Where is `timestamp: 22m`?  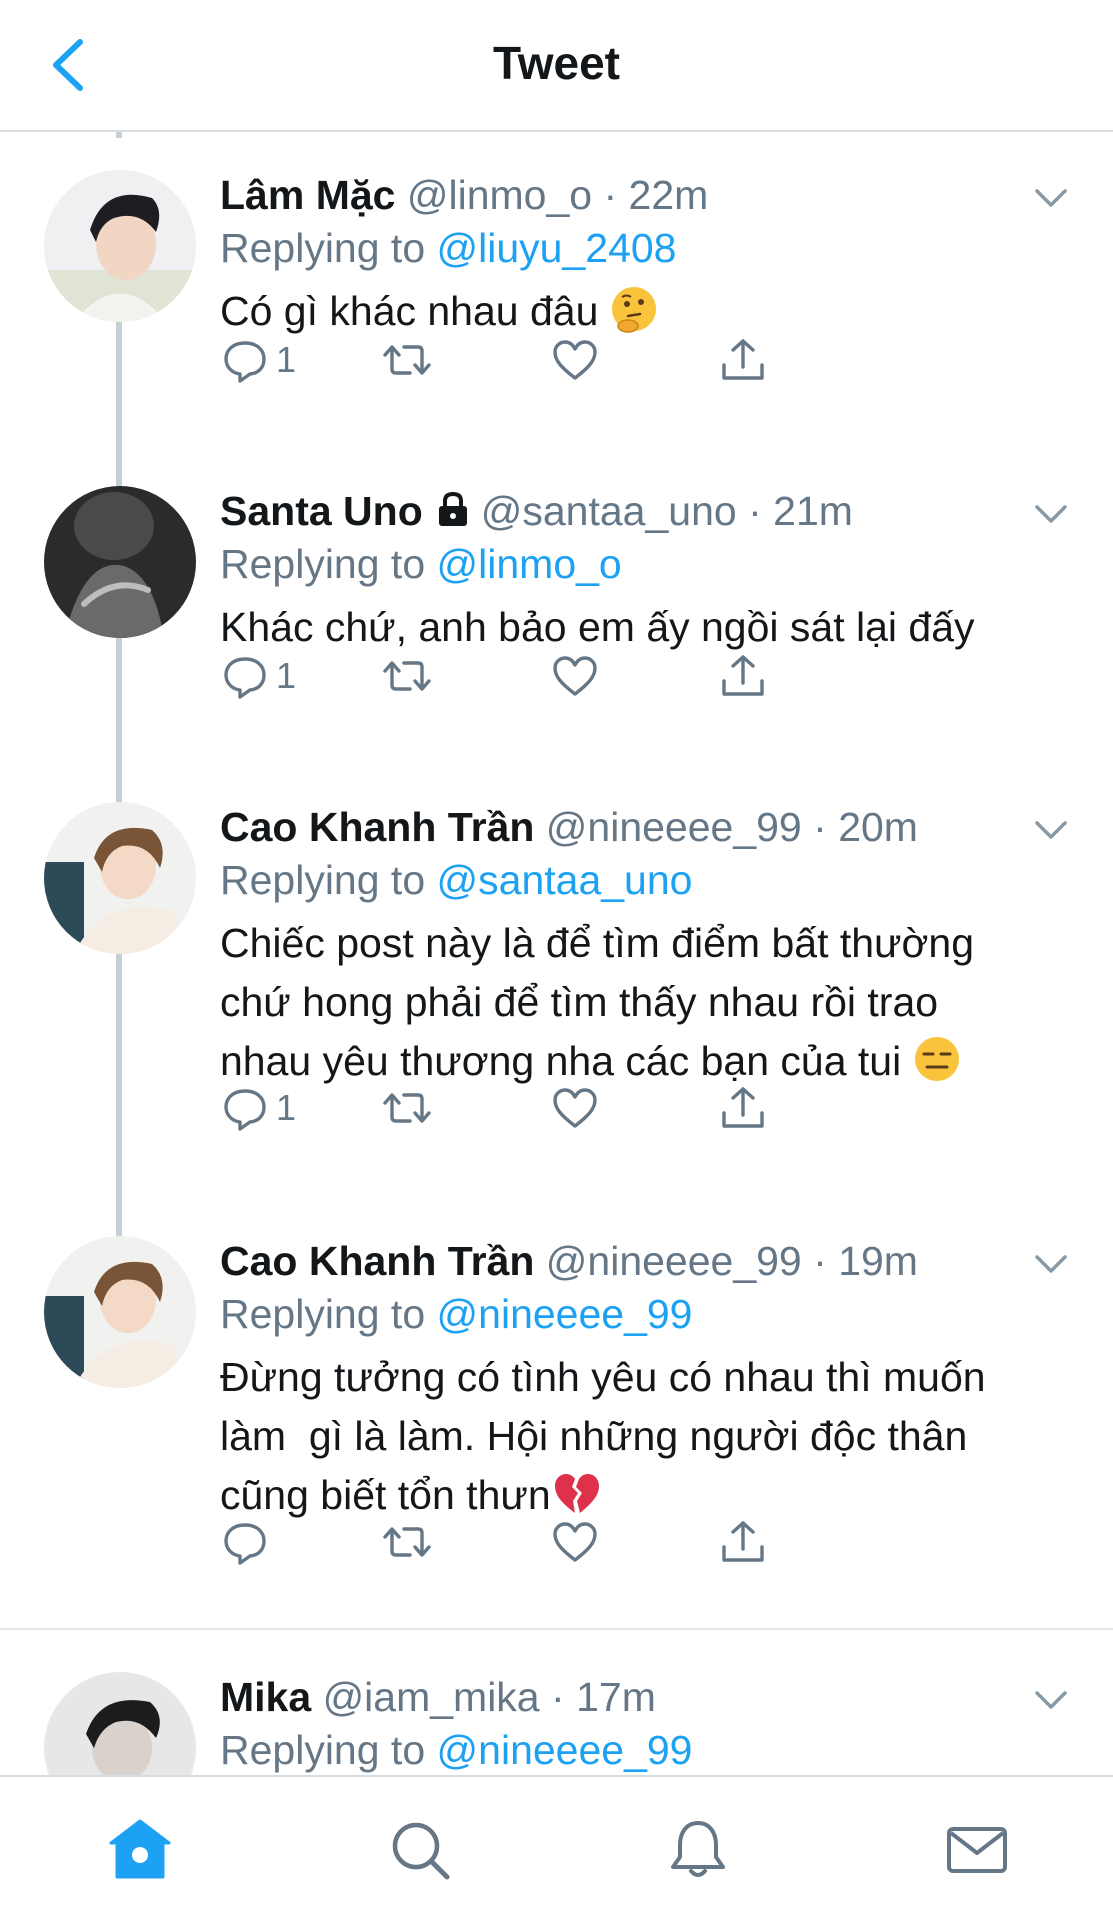 timestamp: 22m is located at coordinates (669, 195).